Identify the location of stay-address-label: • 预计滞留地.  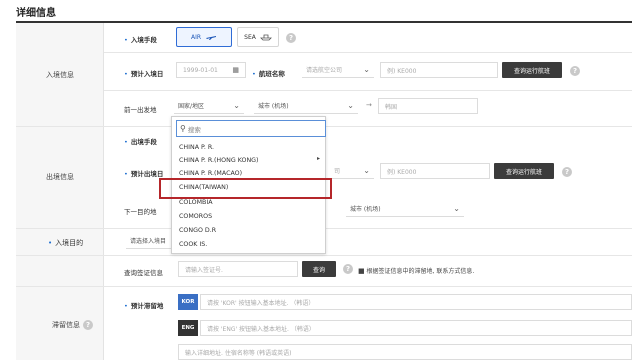
(144, 306).